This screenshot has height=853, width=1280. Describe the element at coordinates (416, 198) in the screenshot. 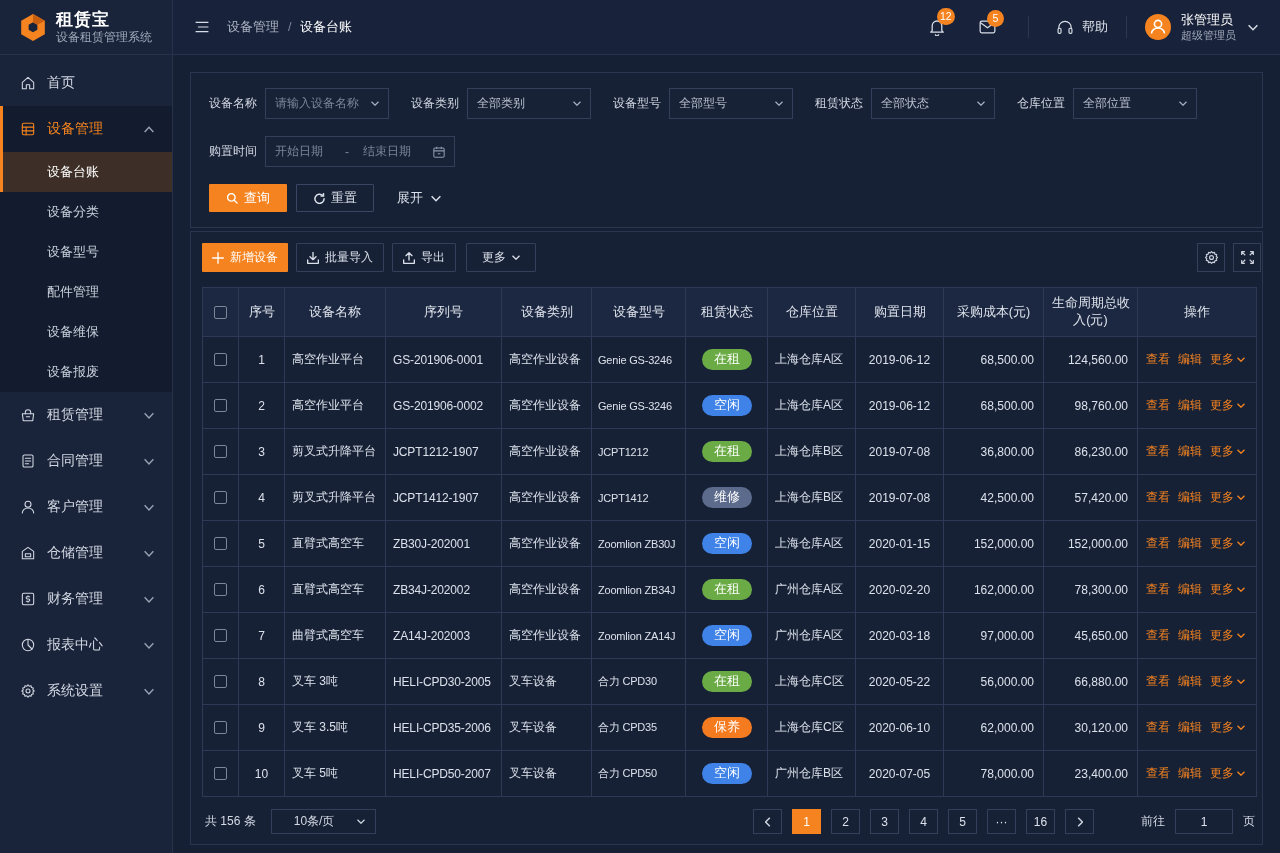

I see `expand-button: 展开` at that location.